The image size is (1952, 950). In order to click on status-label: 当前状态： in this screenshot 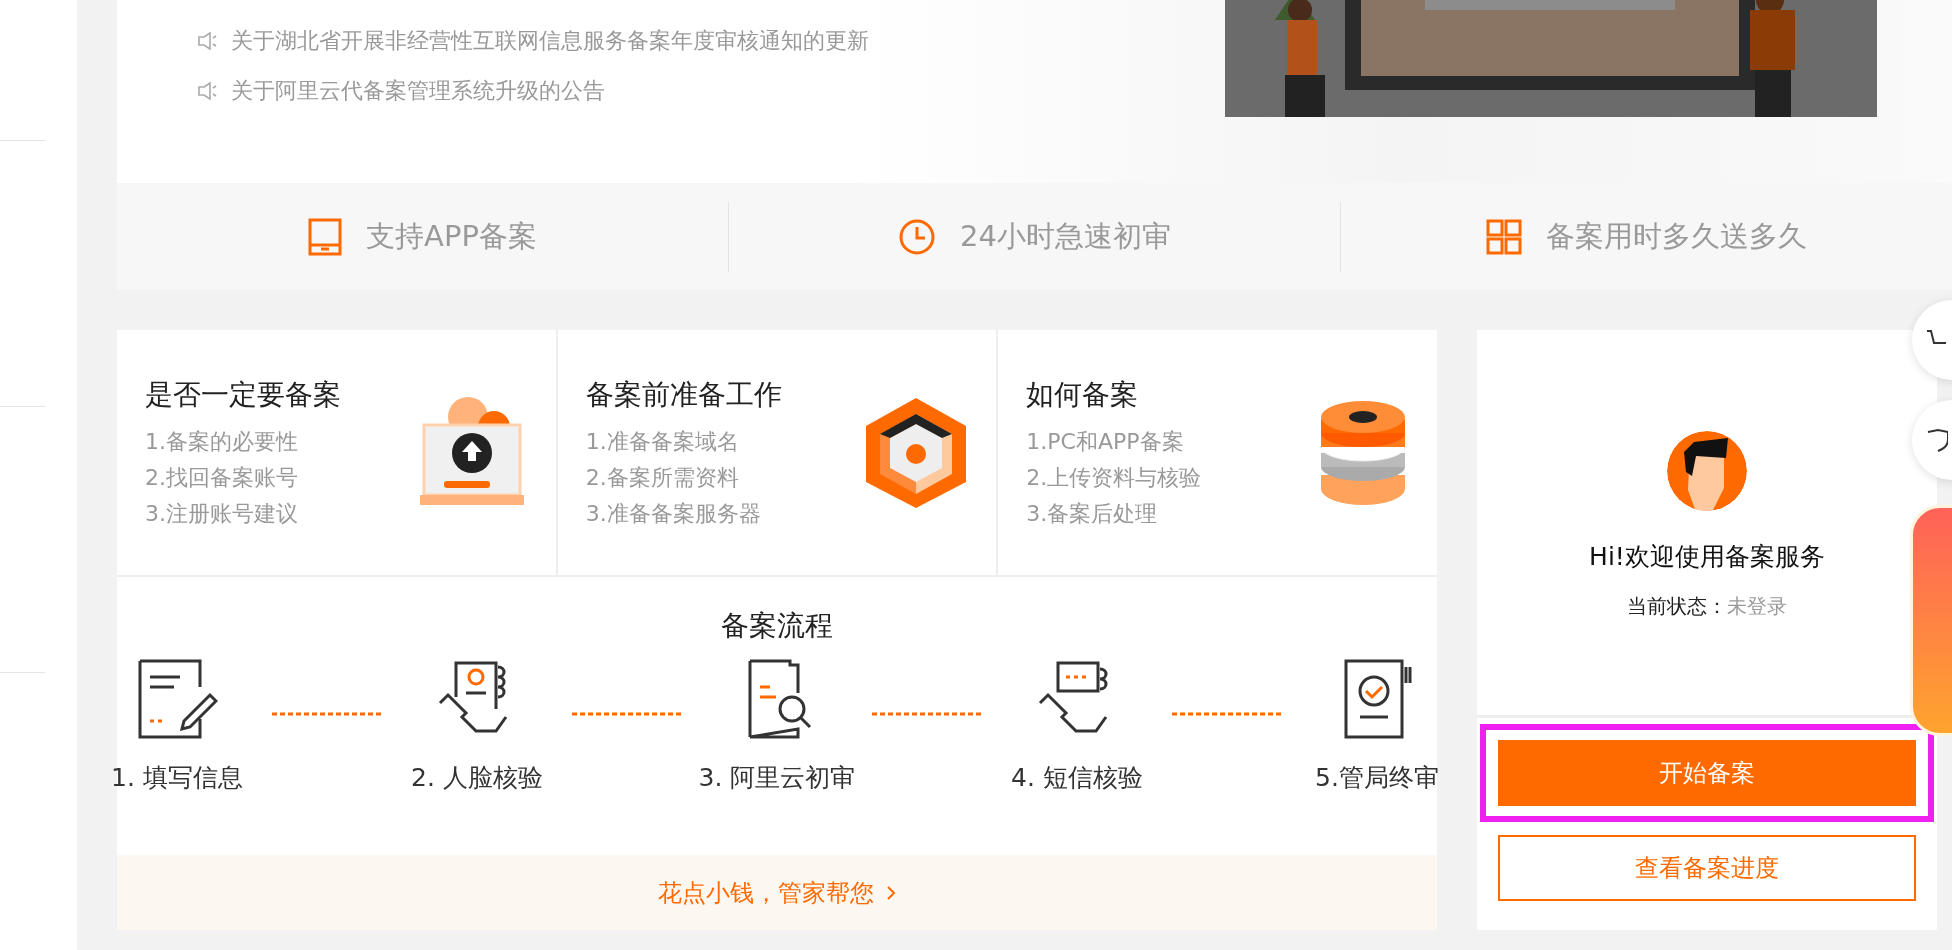, I will do `click(1677, 606)`.